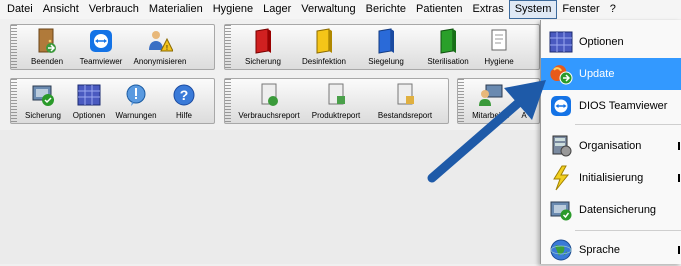 The image size is (681, 266). I want to click on system-menu-organisation: Organisation, so click(611, 146).